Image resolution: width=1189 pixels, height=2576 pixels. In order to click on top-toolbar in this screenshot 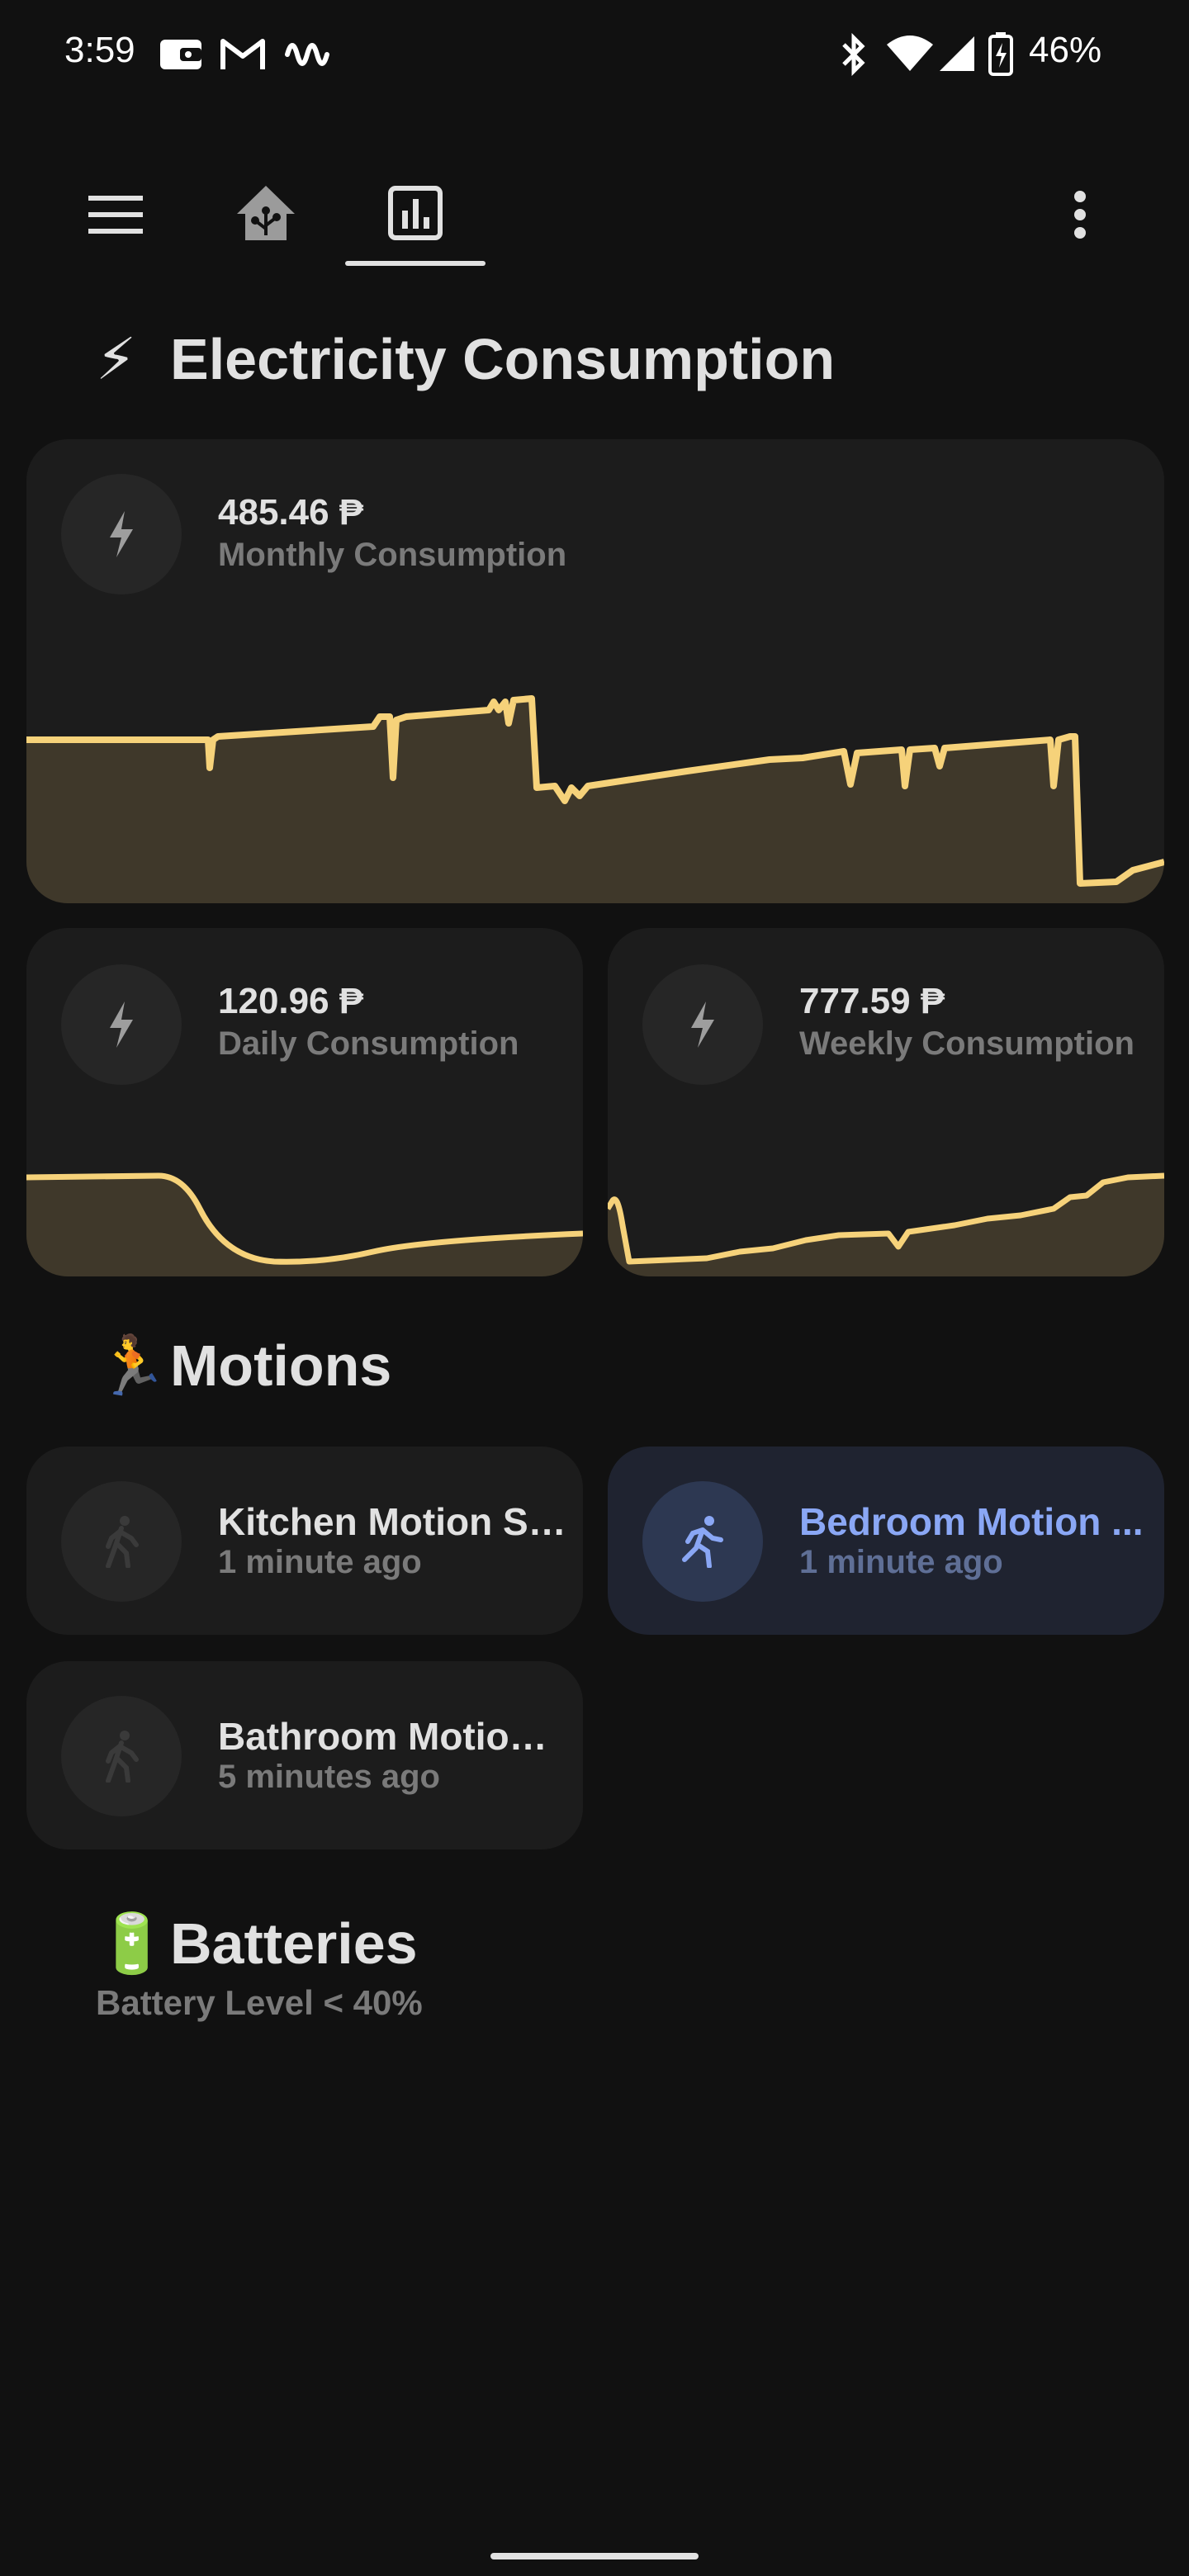, I will do `click(594, 198)`.